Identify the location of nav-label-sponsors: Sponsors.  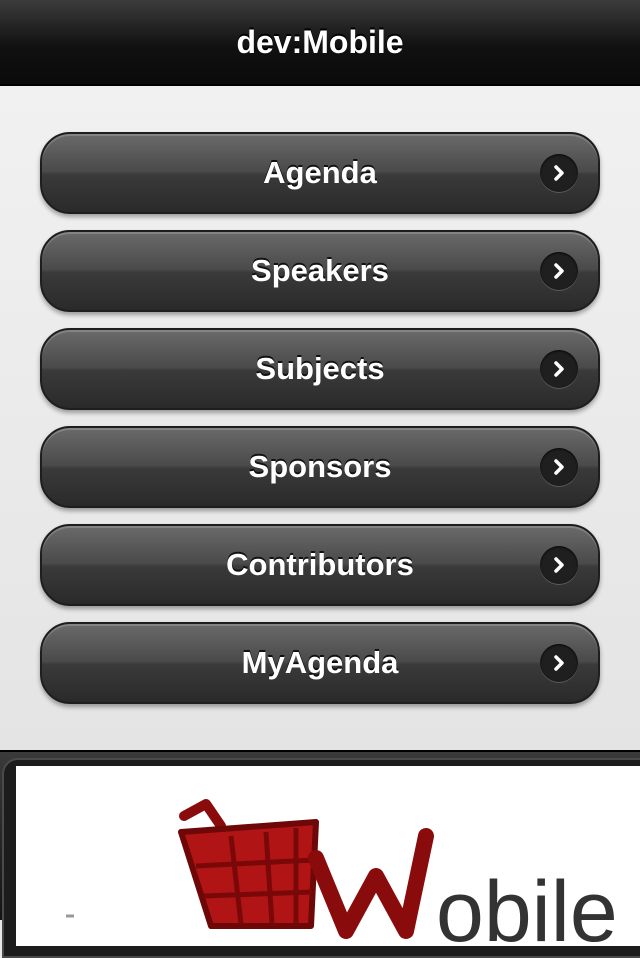
(320, 466).